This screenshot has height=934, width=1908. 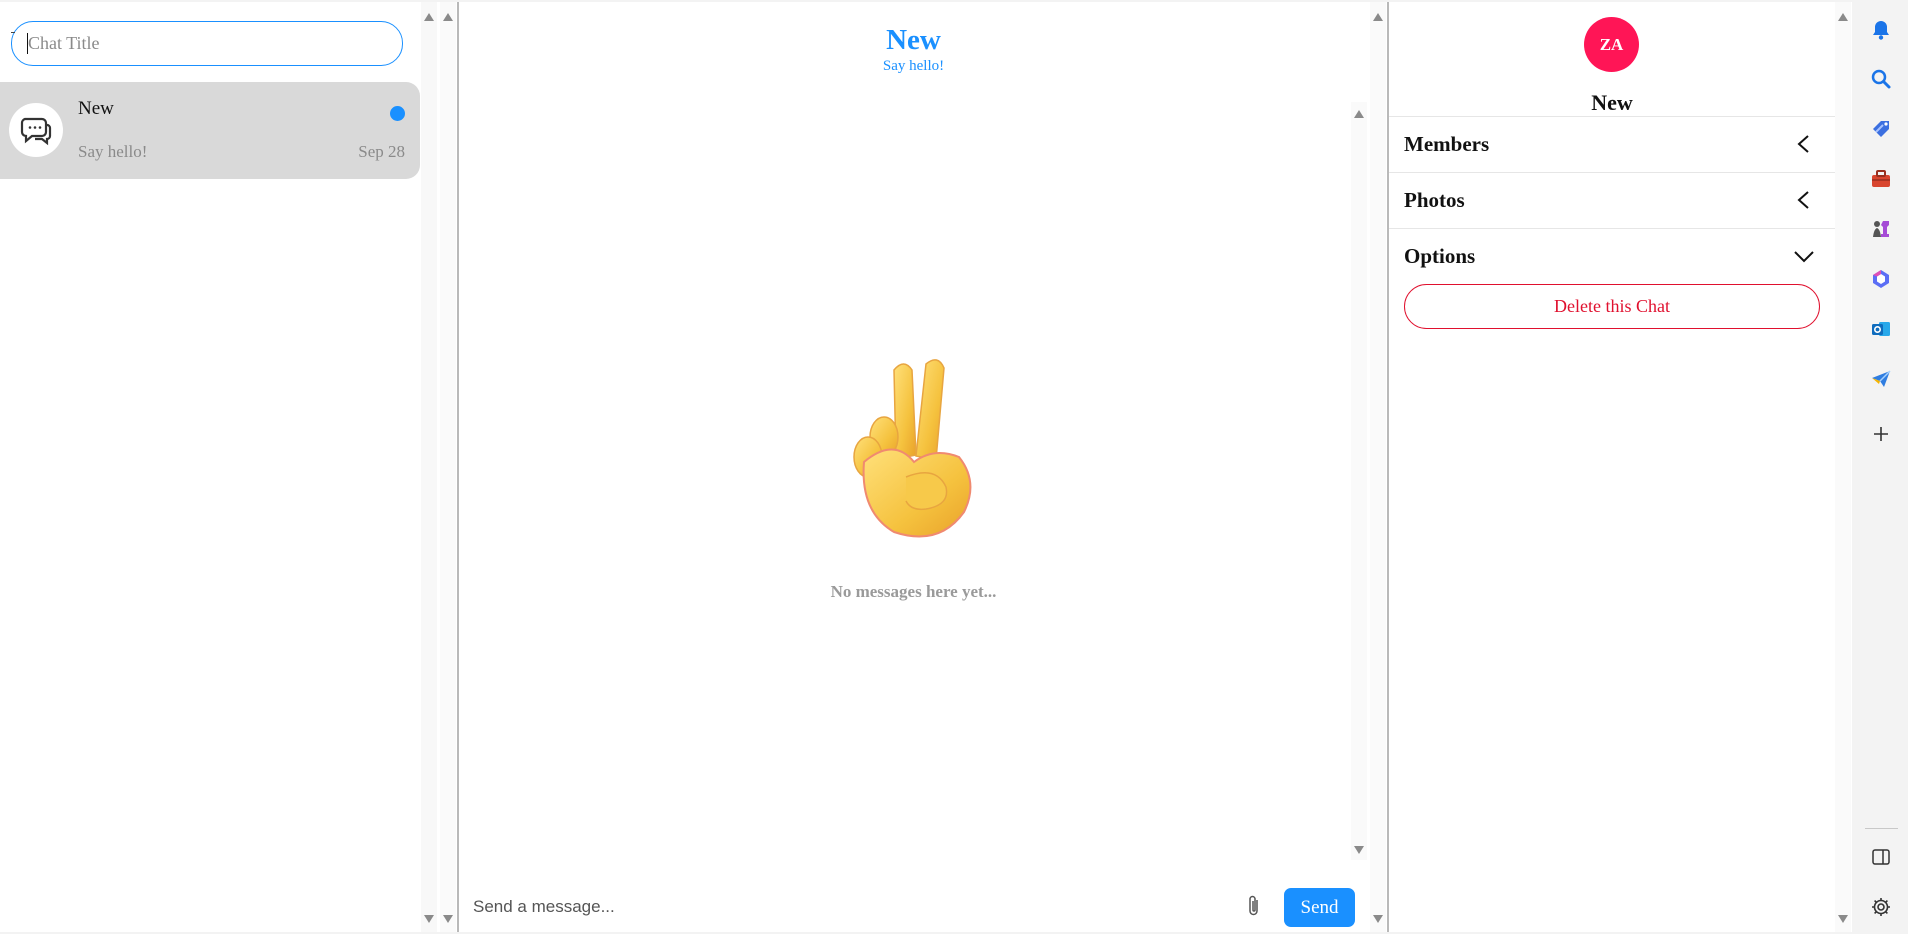 What do you see at coordinates (1881, 828) in the screenshot?
I see `sidebar-divider` at bounding box center [1881, 828].